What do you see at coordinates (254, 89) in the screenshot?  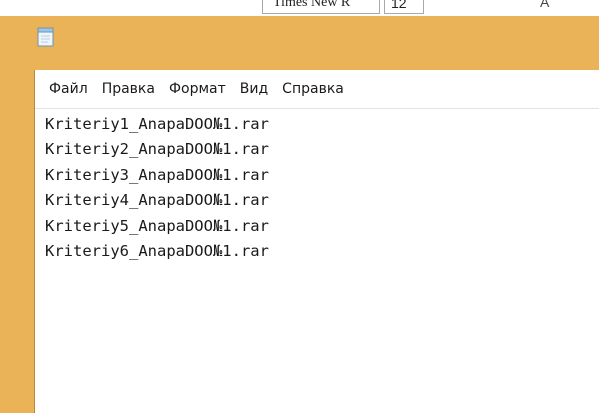 I see `menu-view: Вид` at bounding box center [254, 89].